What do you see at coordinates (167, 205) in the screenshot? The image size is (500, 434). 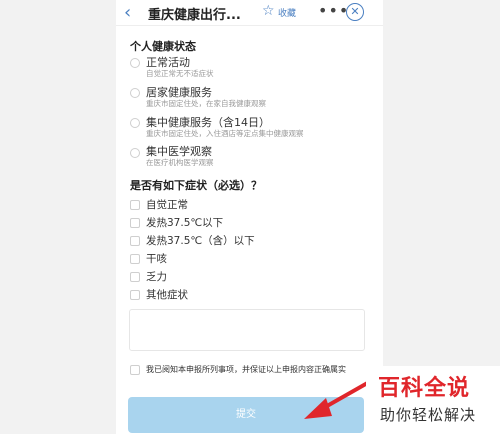 I see `symptom-label: 自觉正常` at bounding box center [167, 205].